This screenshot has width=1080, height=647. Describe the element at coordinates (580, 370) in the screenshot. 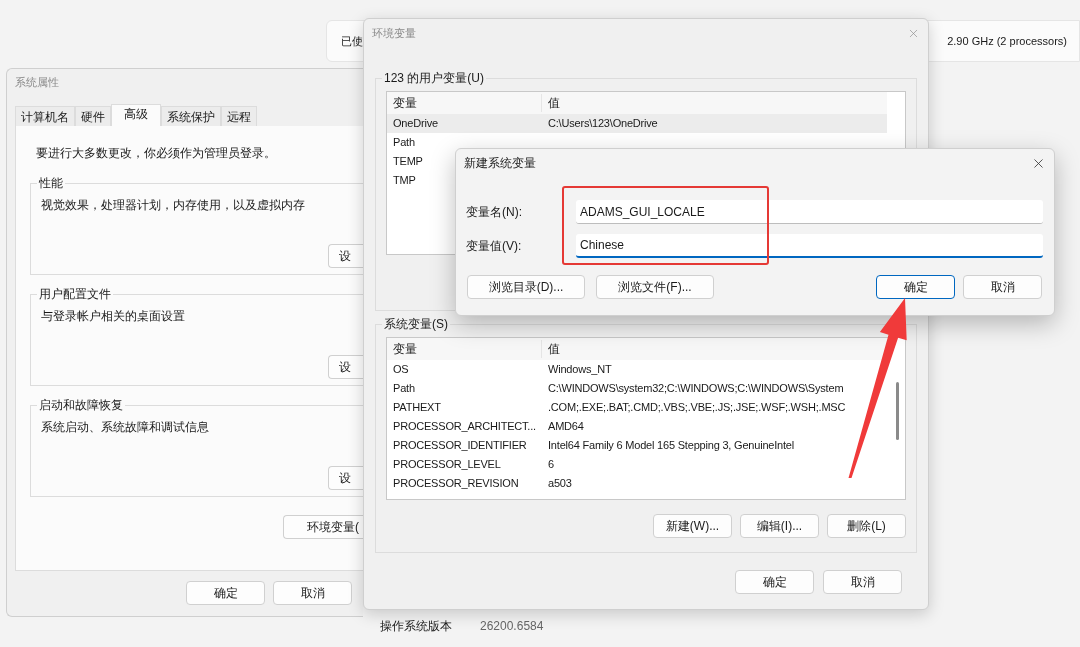

I see `variable-value: Windows_NT` at that location.